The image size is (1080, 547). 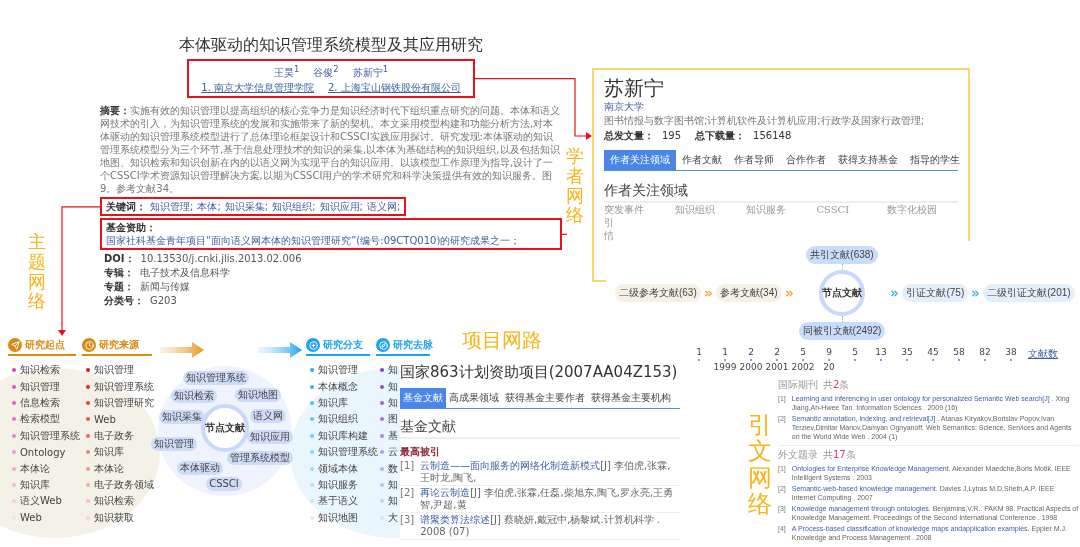 What do you see at coordinates (313, 241) in the screenshot?
I see `fund-link: 国家社科基金青年项目“面向语义网本体的知识管理研究”(编号:09CTQ010)的研究成果之一；` at bounding box center [313, 241].